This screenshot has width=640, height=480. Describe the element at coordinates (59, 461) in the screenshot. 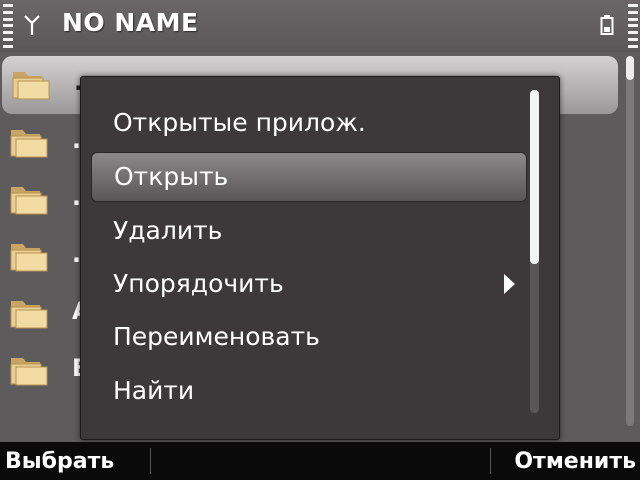

I see `select-softkey: Выбрать` at that location.